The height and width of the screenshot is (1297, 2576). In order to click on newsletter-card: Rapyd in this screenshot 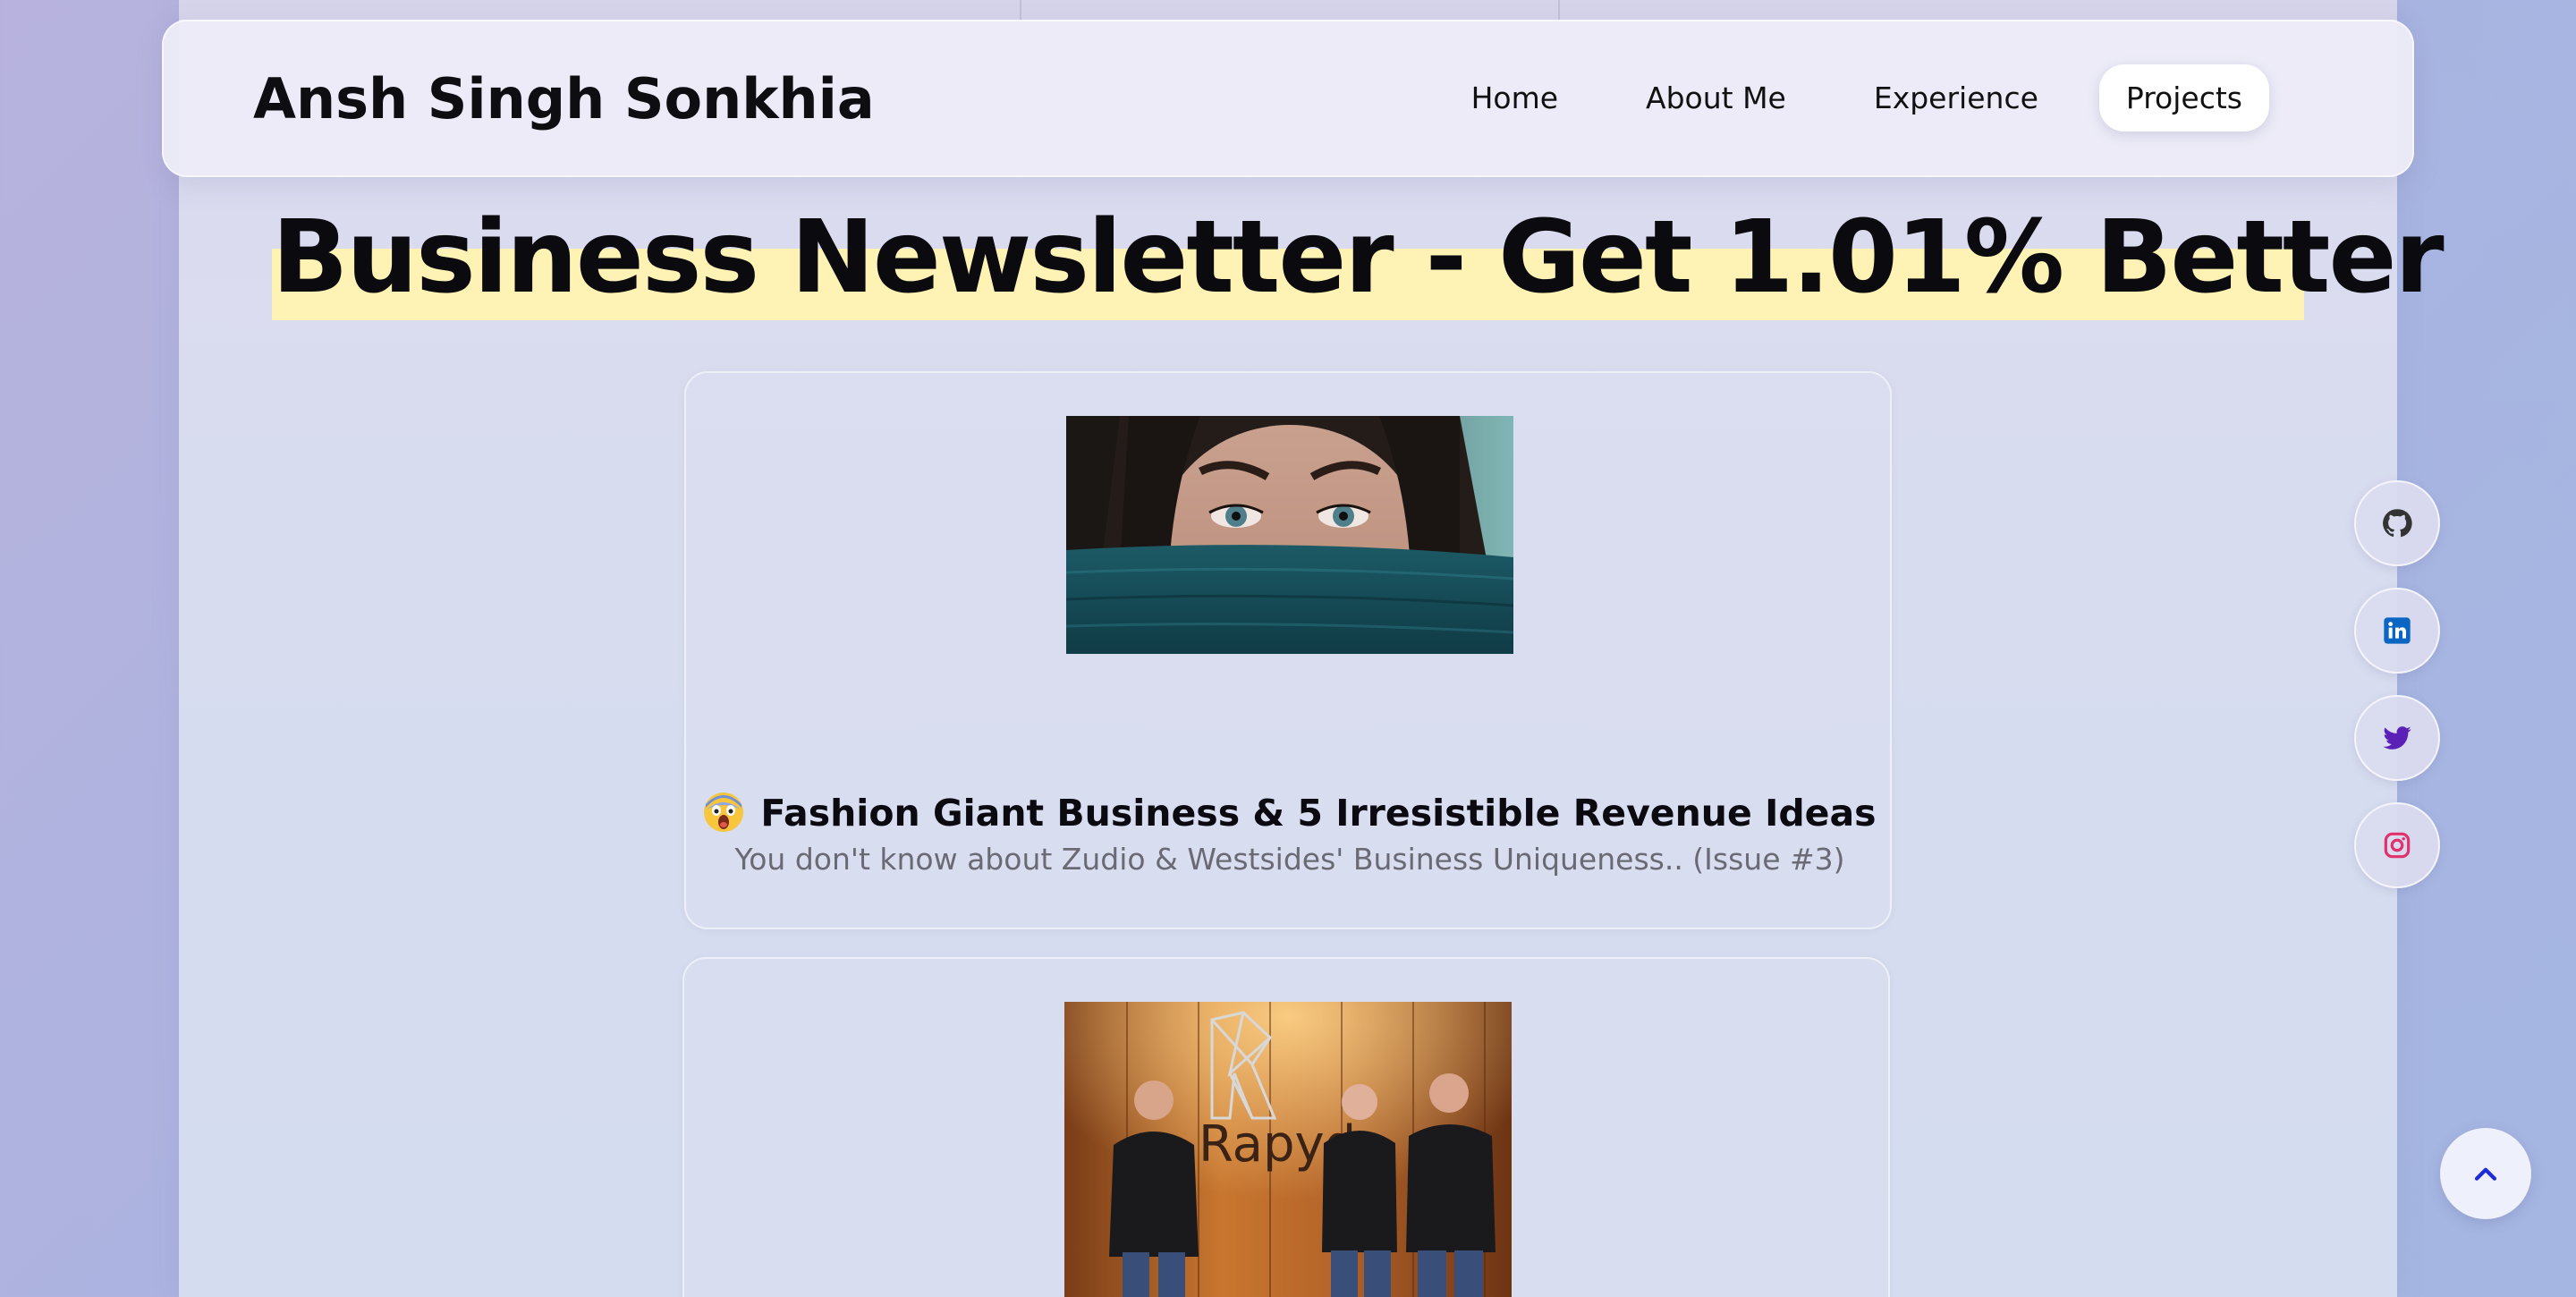, I will do `click(1286, 1127)`.